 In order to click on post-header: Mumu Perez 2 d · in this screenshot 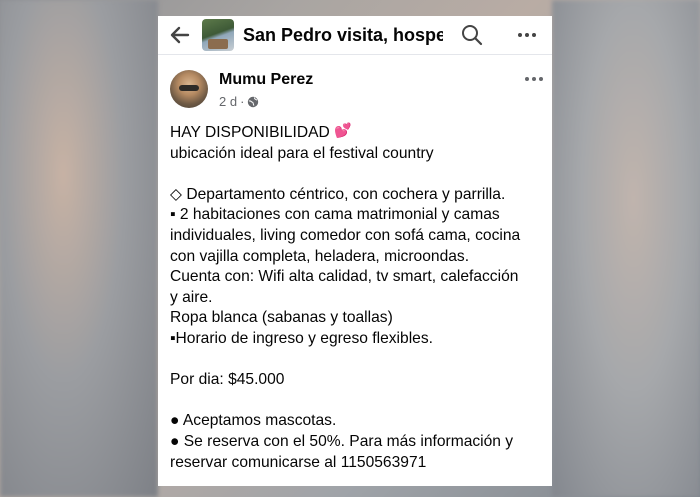, I will do `click(356, 92)`.